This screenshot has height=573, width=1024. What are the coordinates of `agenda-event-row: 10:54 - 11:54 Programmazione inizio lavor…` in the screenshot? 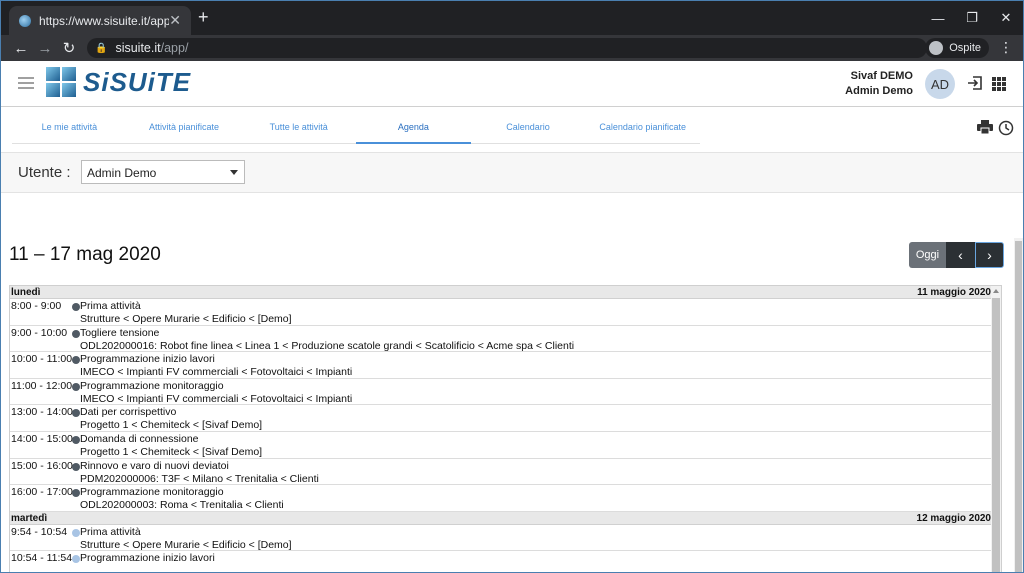 It's located at (501, 561).